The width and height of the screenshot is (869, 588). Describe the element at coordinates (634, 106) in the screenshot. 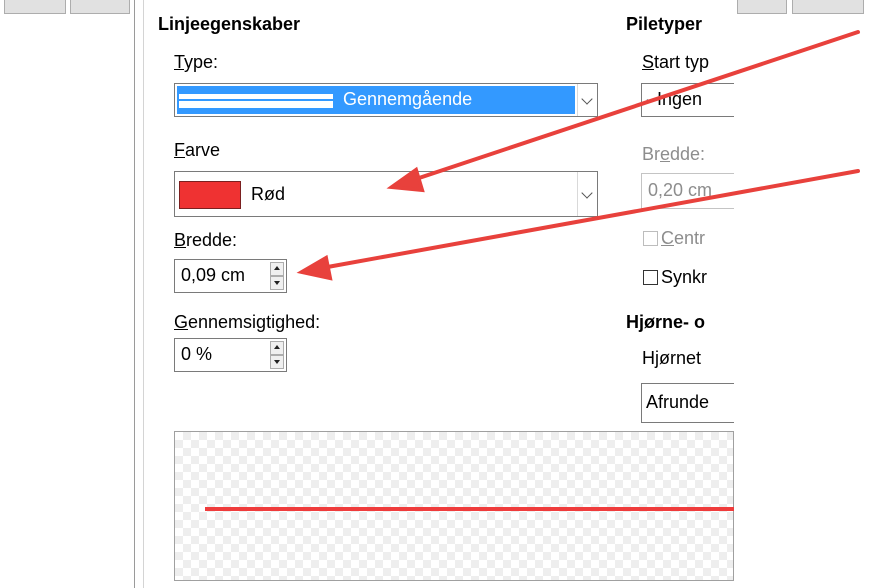

I see `annotation-arrow-color` at that location.